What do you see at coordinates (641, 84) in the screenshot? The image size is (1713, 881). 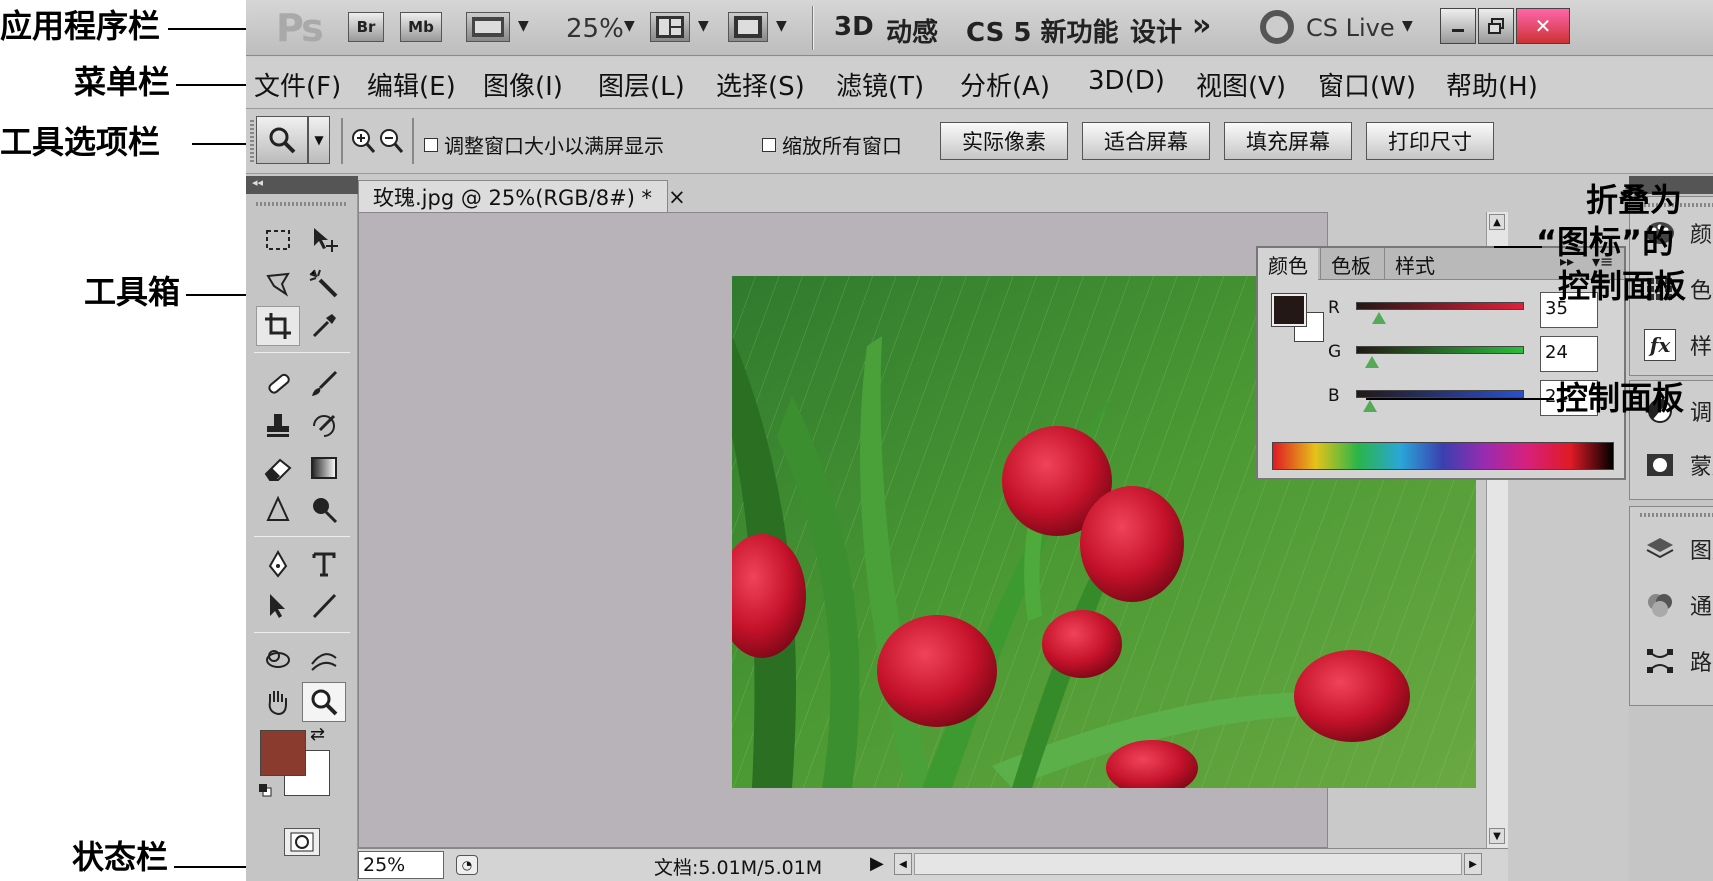 I see `menu-layer: 图层(L)` at bounding box center [641, 84].